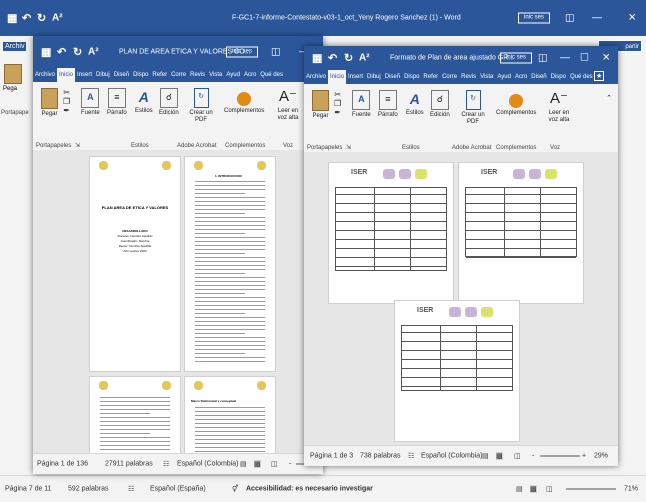  Describe the element at coordinates (233, 75) in the screenshot. I see `left-tab-10: Ayud` at that location.